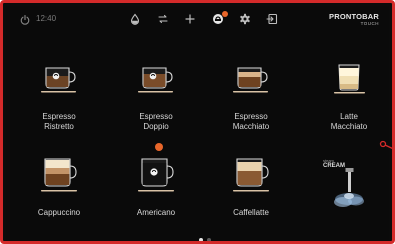  I want to click on pager-dot-active, so click(201, 239).